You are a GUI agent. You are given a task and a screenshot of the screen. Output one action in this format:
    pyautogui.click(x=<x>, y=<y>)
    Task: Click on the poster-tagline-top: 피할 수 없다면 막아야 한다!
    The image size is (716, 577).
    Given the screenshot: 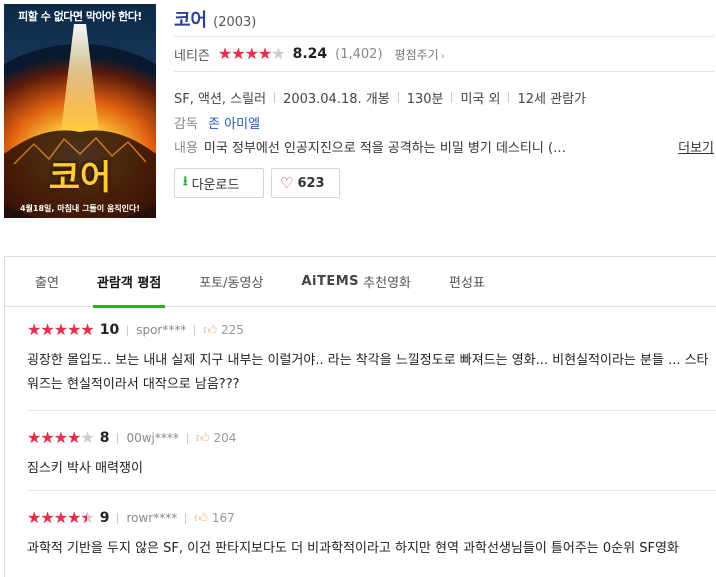 What is the action you would take?
    pyautogui.click(x=80, y=16)
    